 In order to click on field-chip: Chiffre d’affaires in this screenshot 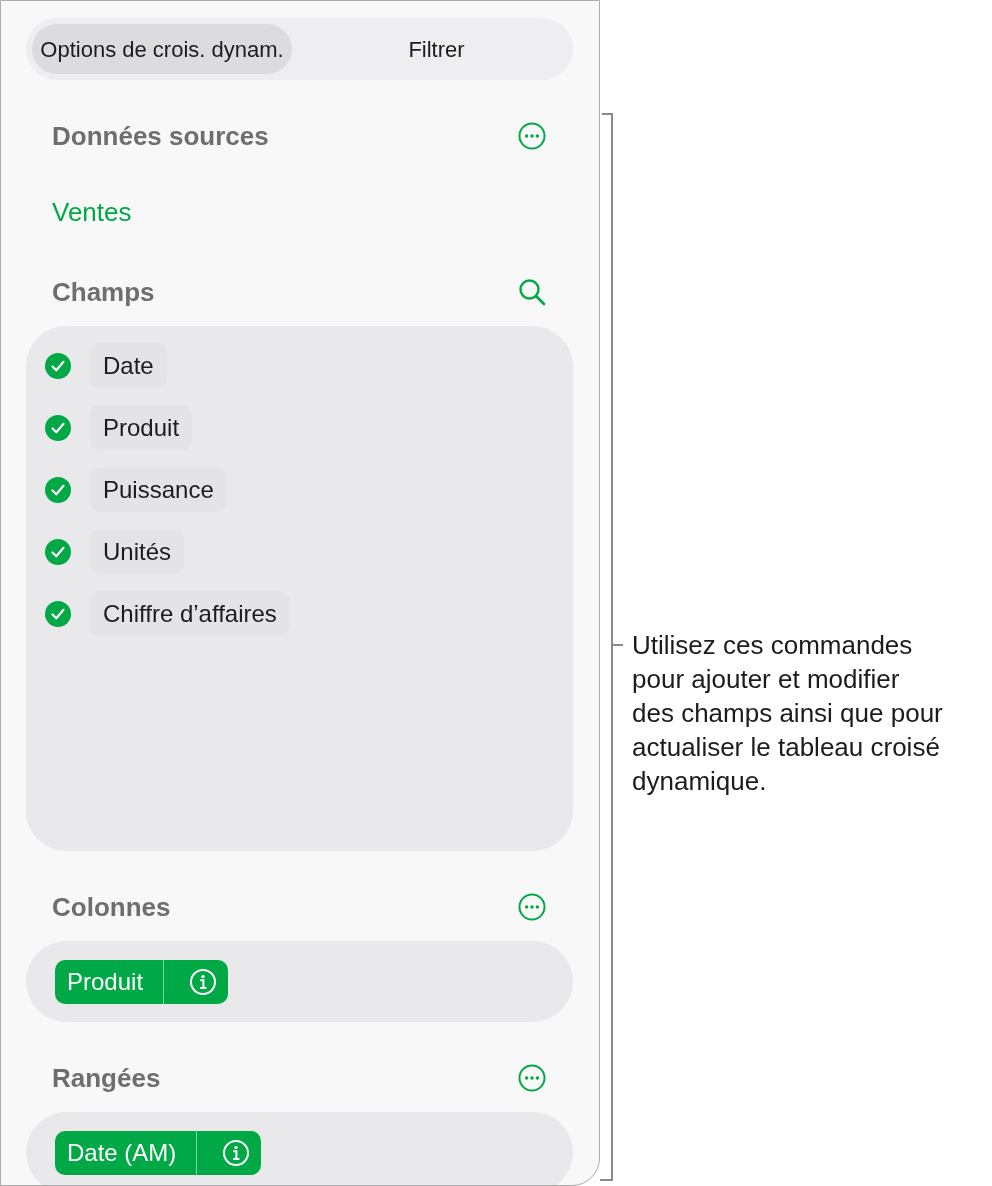, I will do `click(190, 613)`.